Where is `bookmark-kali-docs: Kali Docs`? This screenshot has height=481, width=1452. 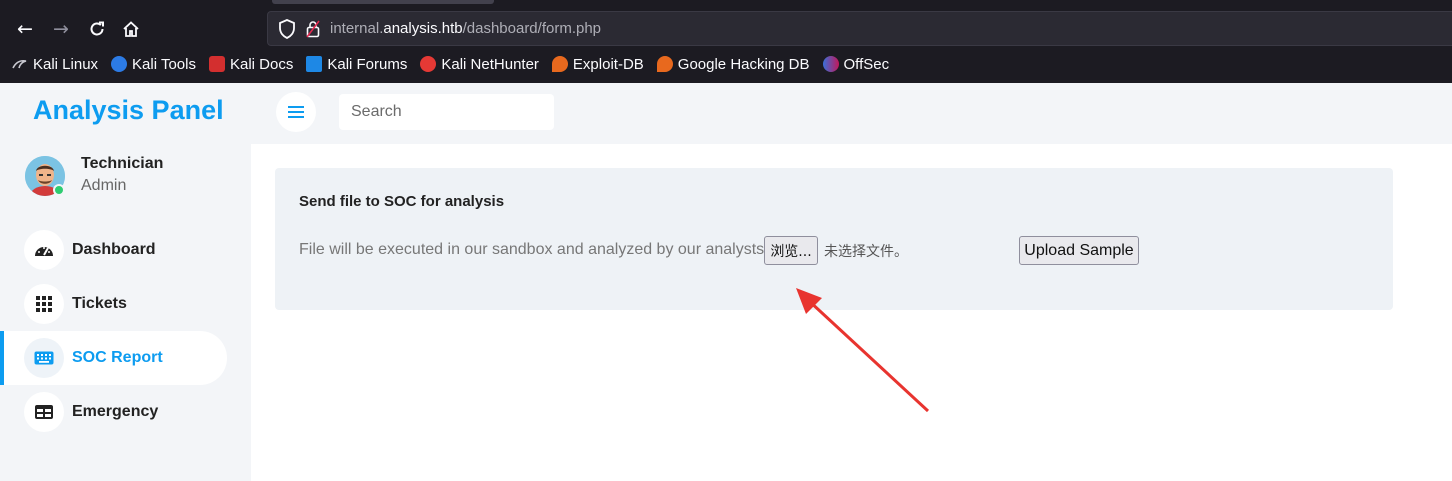 bookmark-kali-docs: Kali Docs is located at coordinates (251, 64).